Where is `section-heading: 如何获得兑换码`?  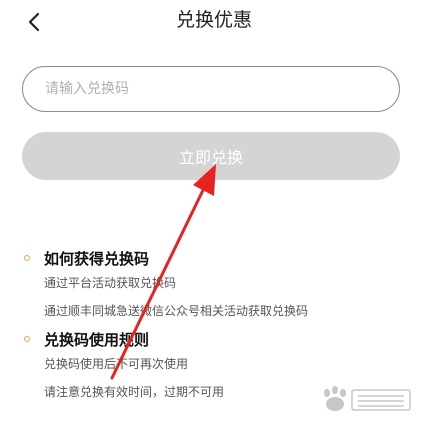
section-heading: 如何获得兑换码 is located at coordinates (97, 258).